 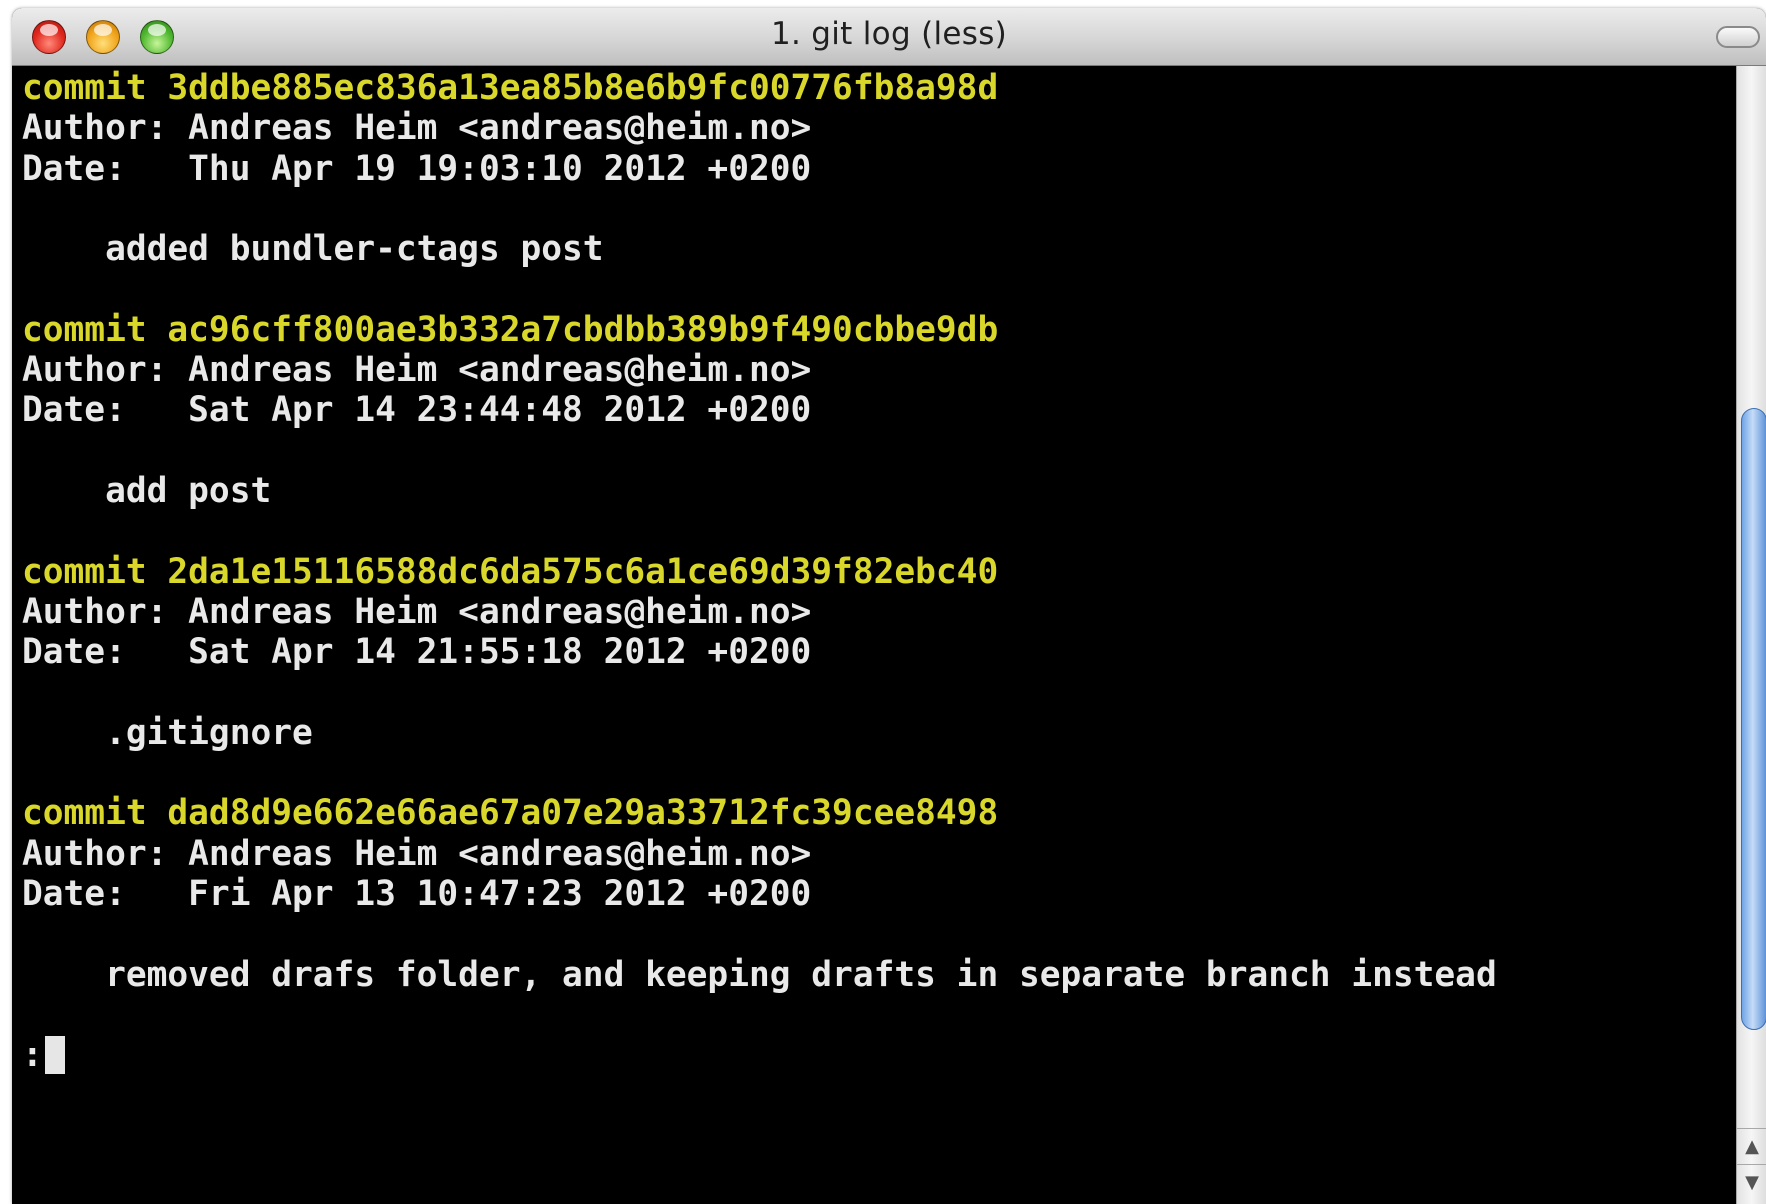 What do you see at coordinates (417, 893) in the screenshot?
I see `commit-date-line: Date: Fri Apr 13 10:47:23 2012 +0200` at bounding box center [417, 893].